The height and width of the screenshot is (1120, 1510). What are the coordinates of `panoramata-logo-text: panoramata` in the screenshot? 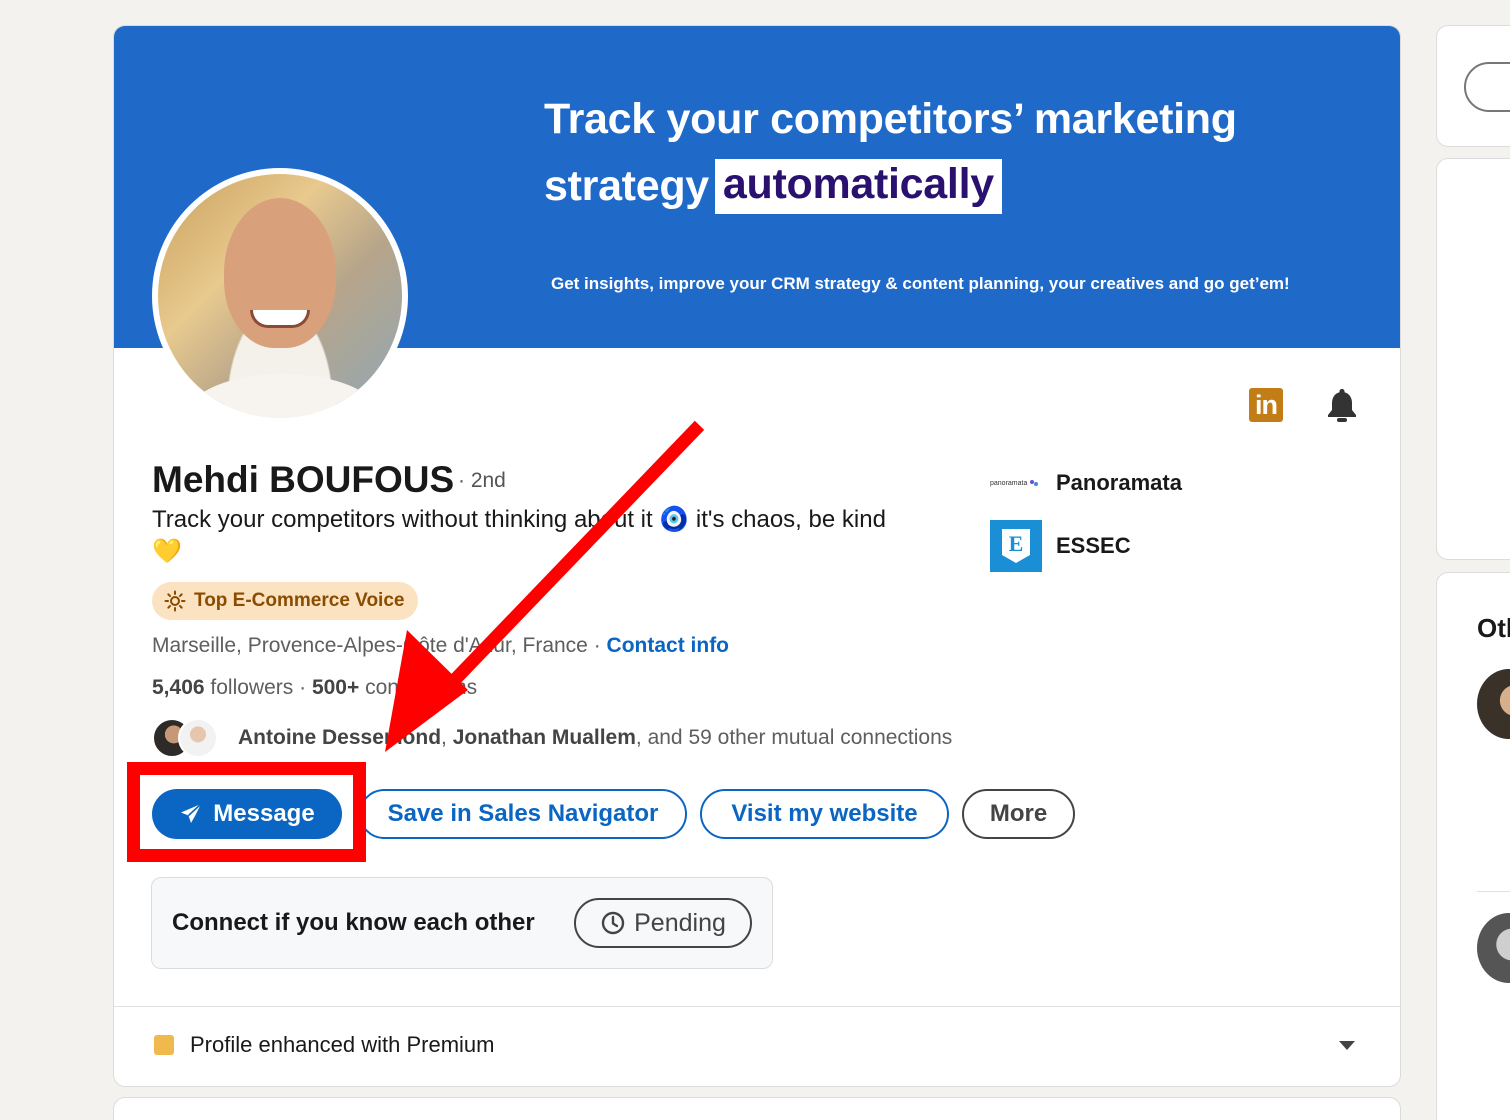 It's located at (1009, 483).